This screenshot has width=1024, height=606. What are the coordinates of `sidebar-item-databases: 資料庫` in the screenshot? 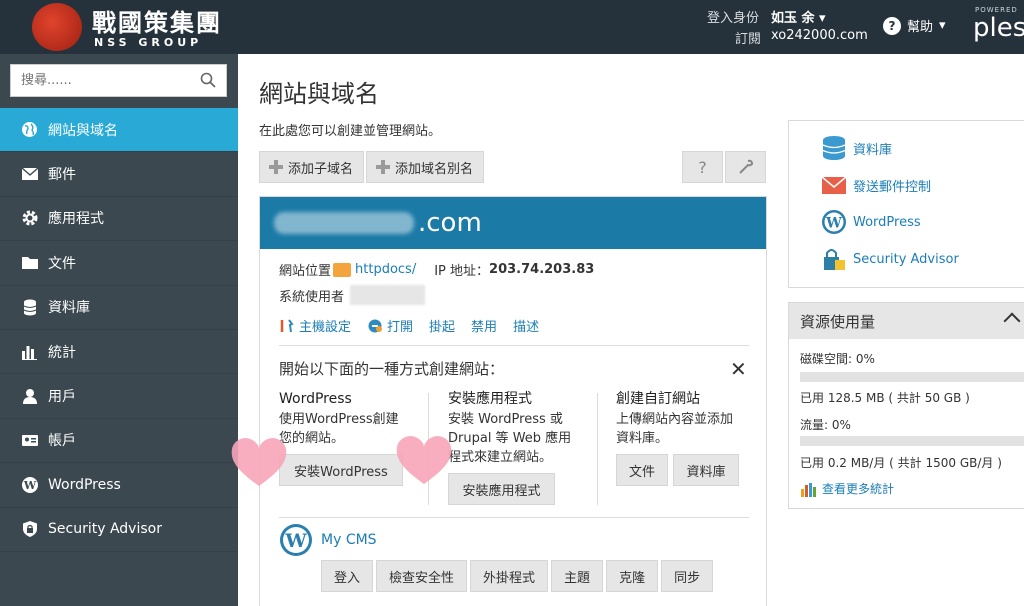 It's located at (119, 308).